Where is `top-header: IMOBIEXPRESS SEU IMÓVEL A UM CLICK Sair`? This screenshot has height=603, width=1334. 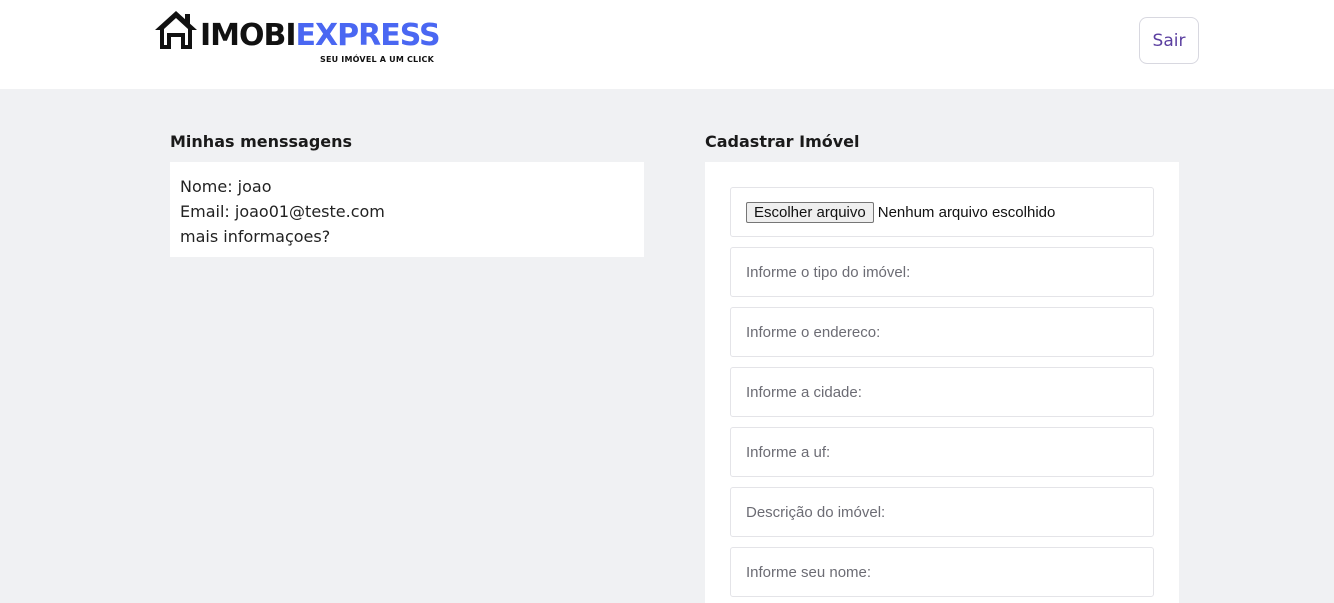 top-header: IMOBIEXPRESS SEU IMÓVEL A UM CLICK Sair is located at coordinates (667, 44).